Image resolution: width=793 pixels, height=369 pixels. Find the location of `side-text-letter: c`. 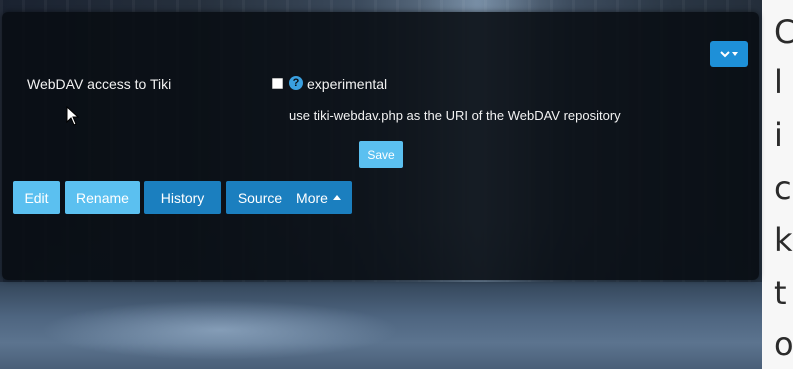

side-text-letter: c is located at coordinates (783, 188).